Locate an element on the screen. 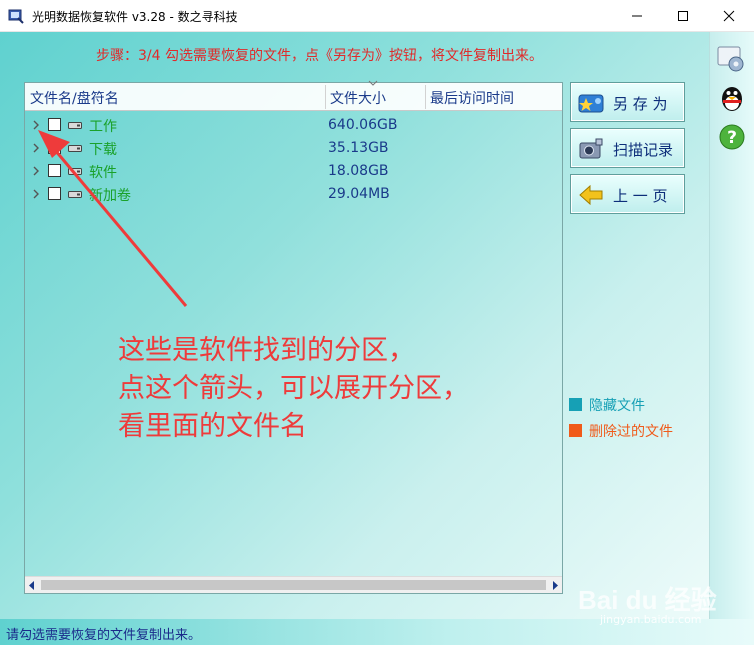 The width and height of the screenshot is (754, 645). partition-name: 新加卷 is located at coordinates (110, 196).